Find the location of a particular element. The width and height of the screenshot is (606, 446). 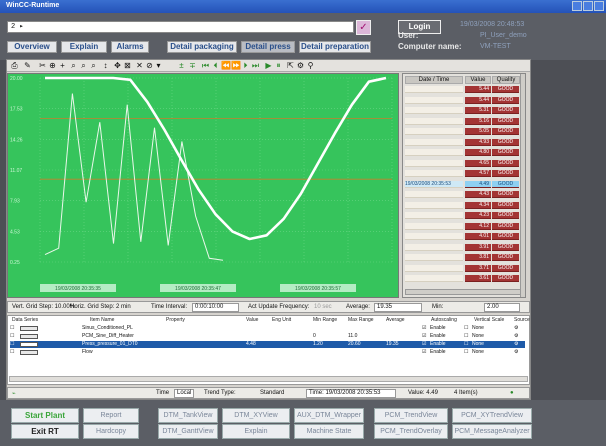

table-row: 4.65 GOOD is located at coordinates (462, 163).